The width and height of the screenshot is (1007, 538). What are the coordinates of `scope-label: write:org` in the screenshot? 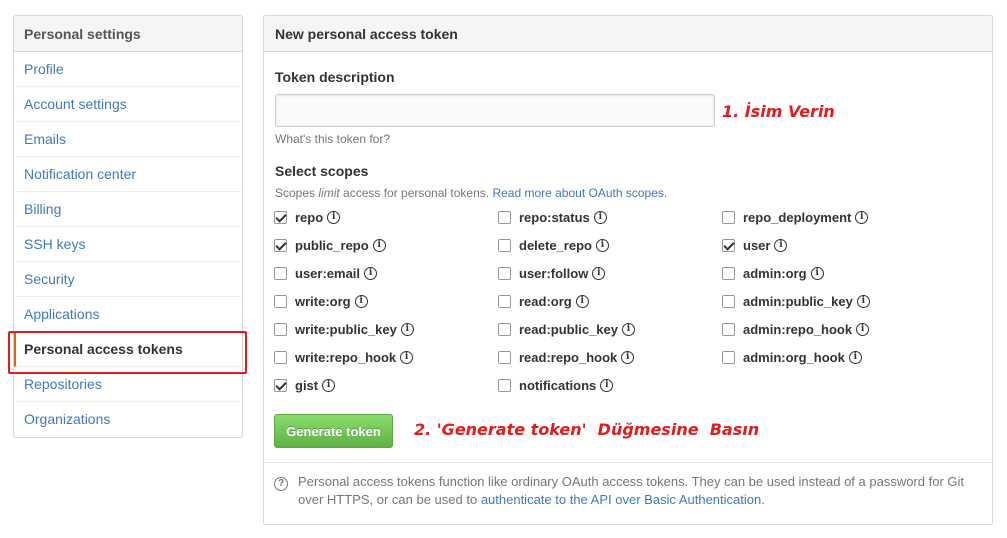 It's located at (323, 301).